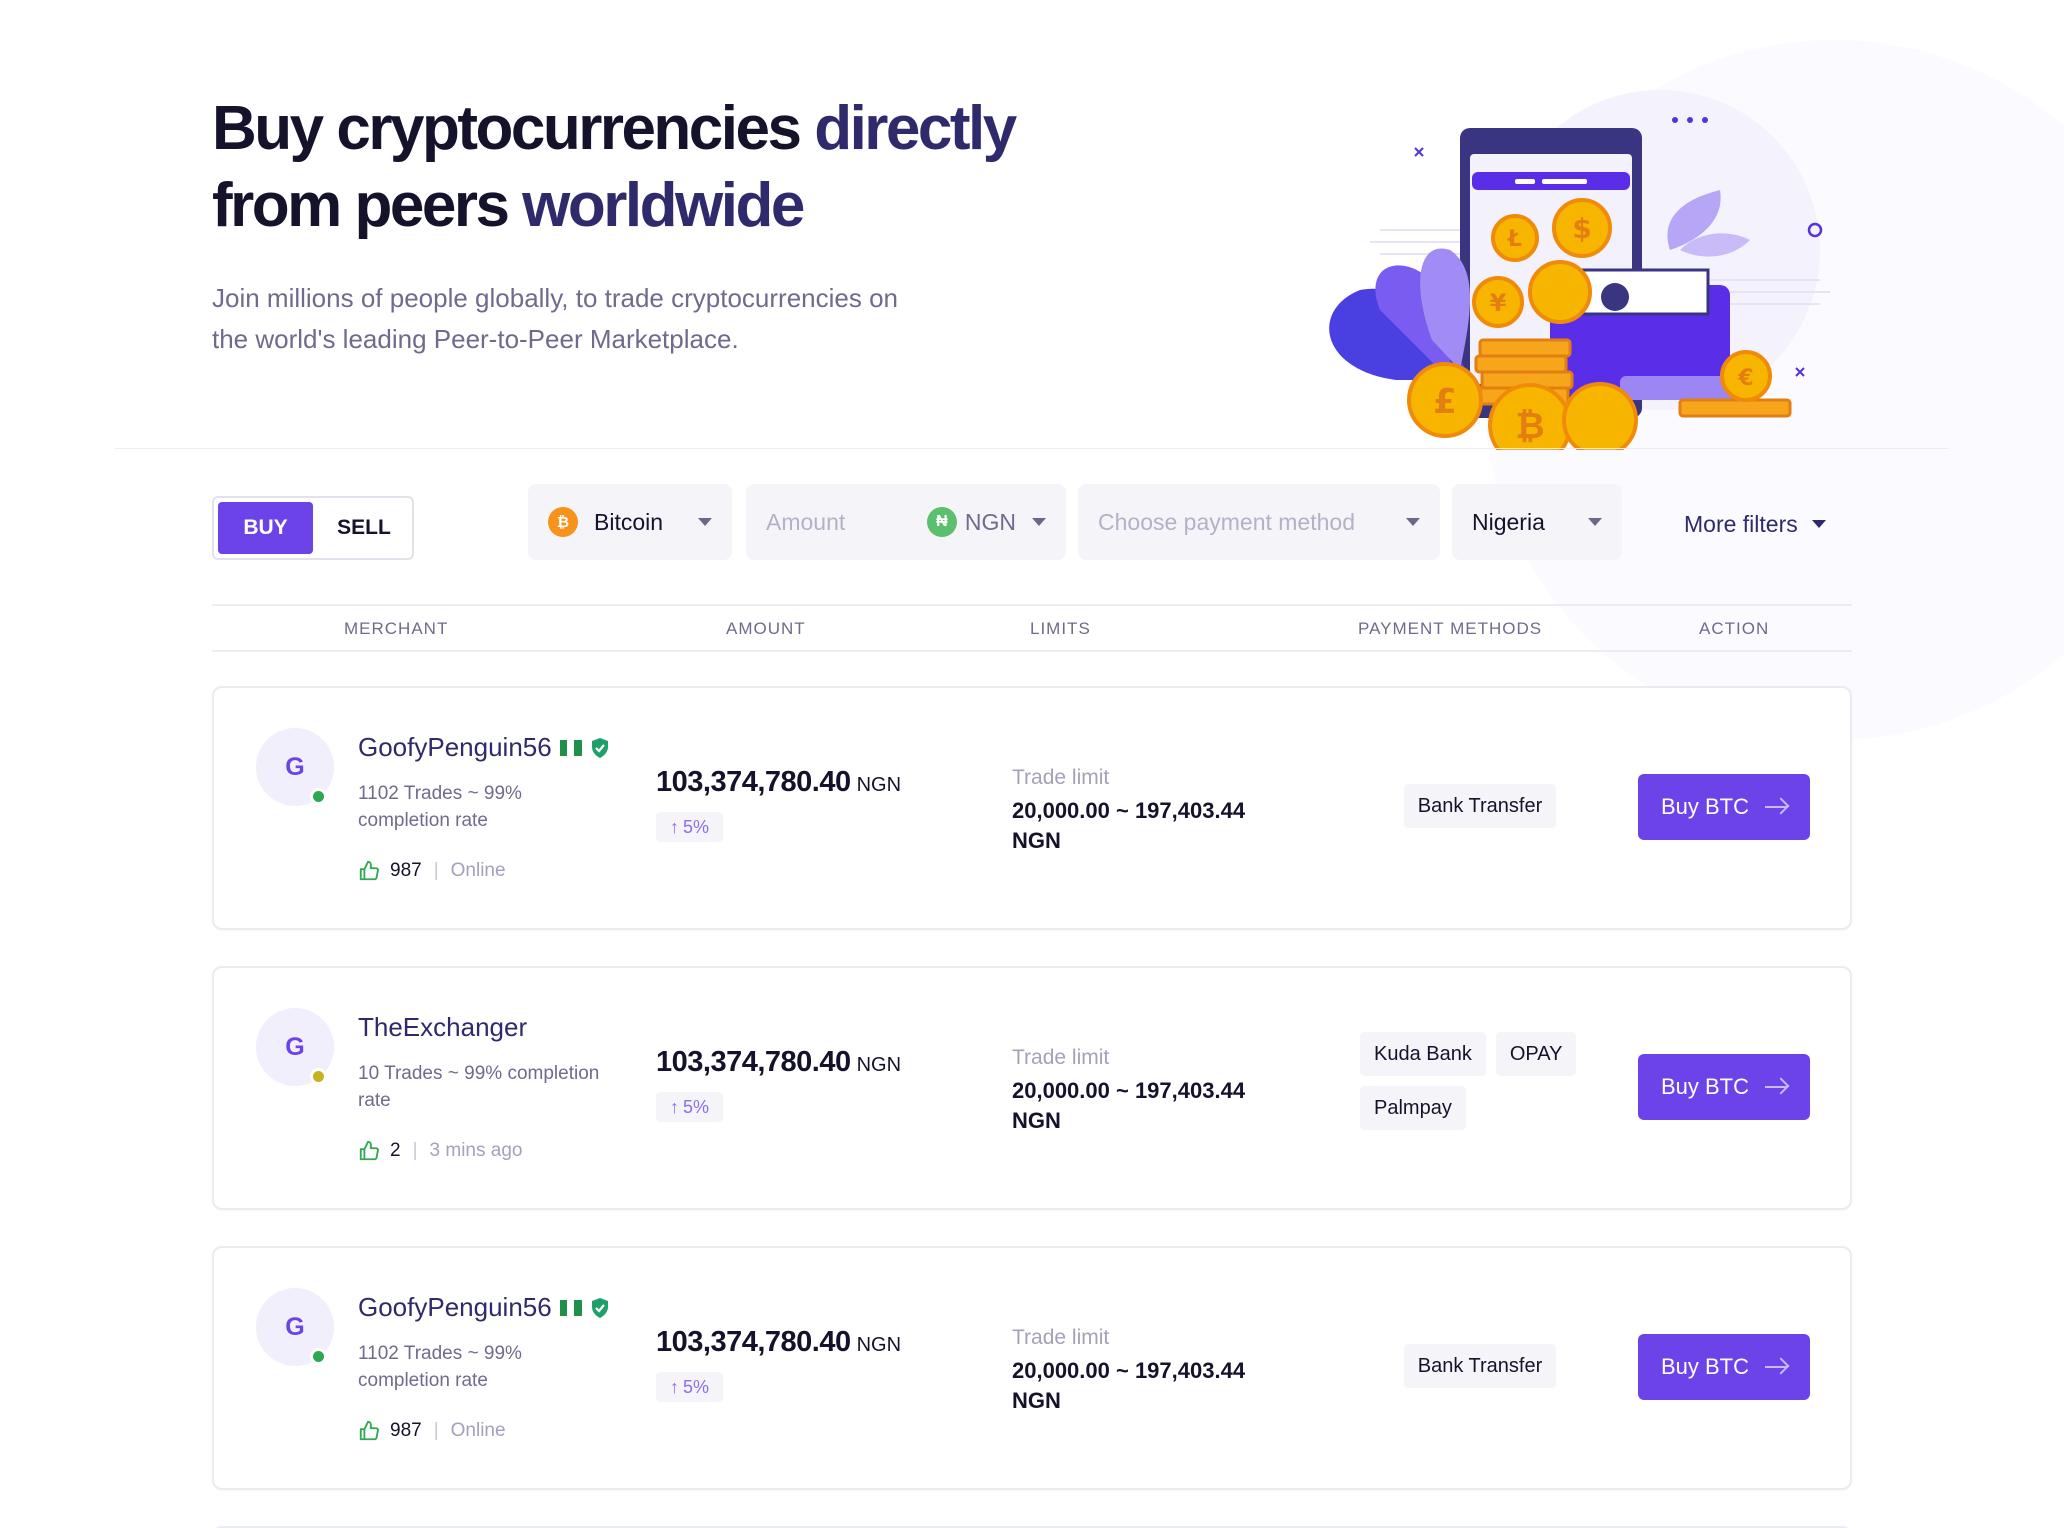  I want to click on payment-method-chip: Palmpay, so click(1413, 1108).